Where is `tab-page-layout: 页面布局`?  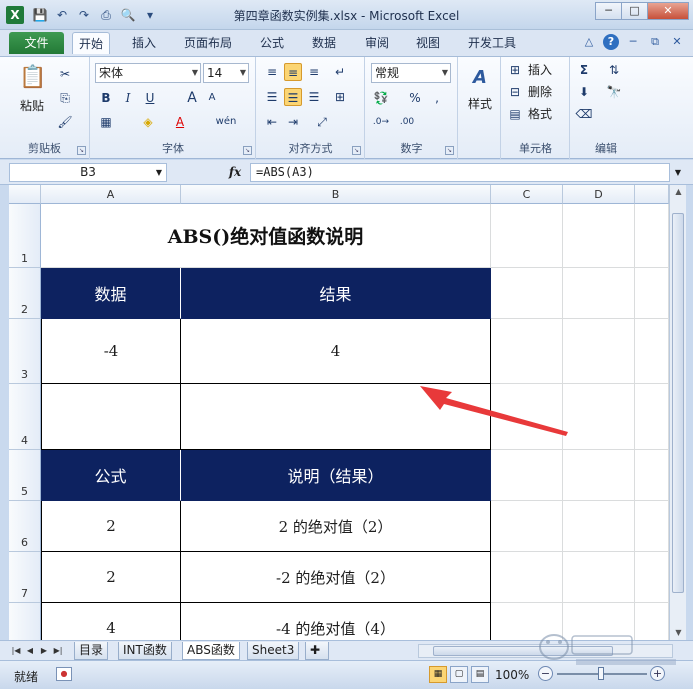
tab-page-layout: 页面布局 is located at coordinates (208, 43).